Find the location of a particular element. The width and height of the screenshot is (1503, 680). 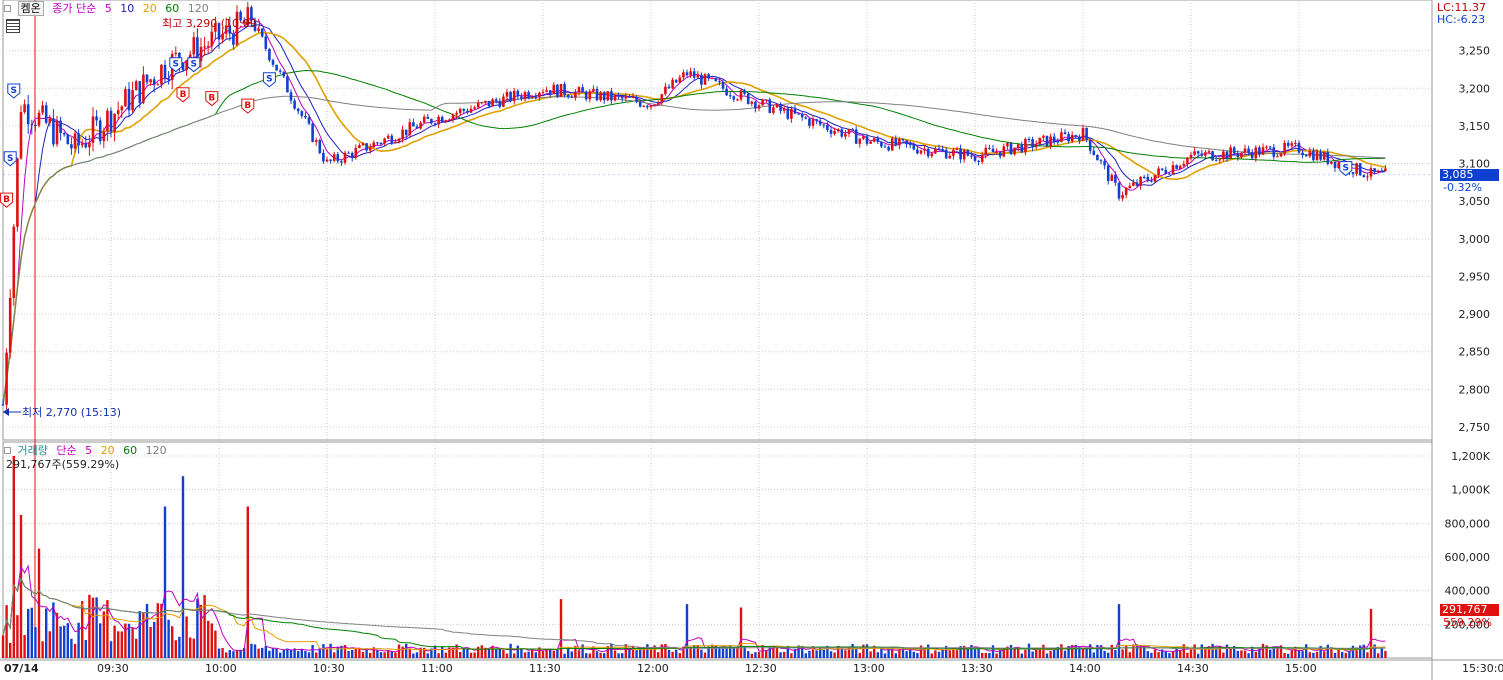

vol-legend-3: 20 is located at coordinates (107, 450).